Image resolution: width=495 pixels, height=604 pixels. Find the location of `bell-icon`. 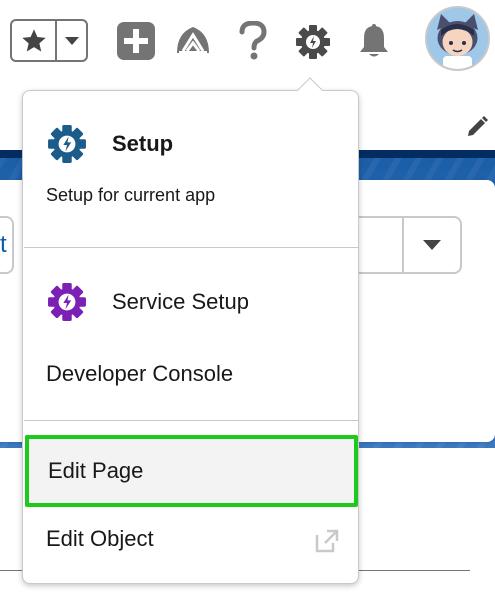

bell-icon is located at coordinates (374, 40).